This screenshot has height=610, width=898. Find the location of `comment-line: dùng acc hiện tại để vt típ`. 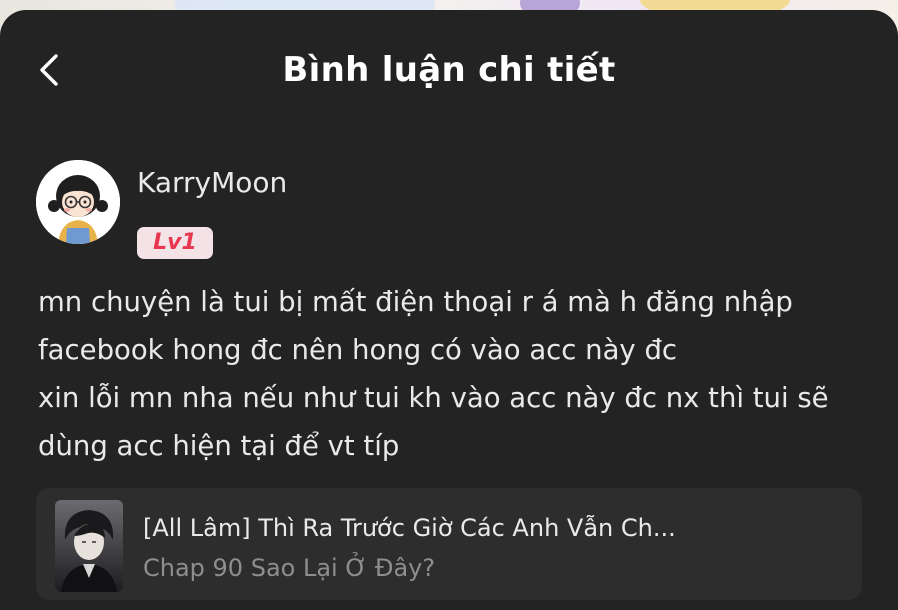

comment-line: dùng acc hiện tại để vt típ is located at coordinates (219, 446).